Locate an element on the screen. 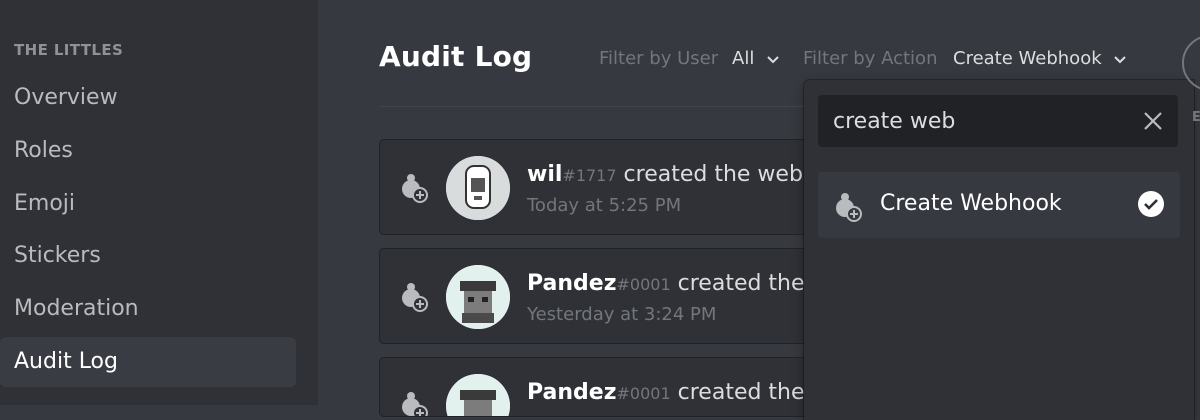  close-icon is located at coordinates (1153, 123).